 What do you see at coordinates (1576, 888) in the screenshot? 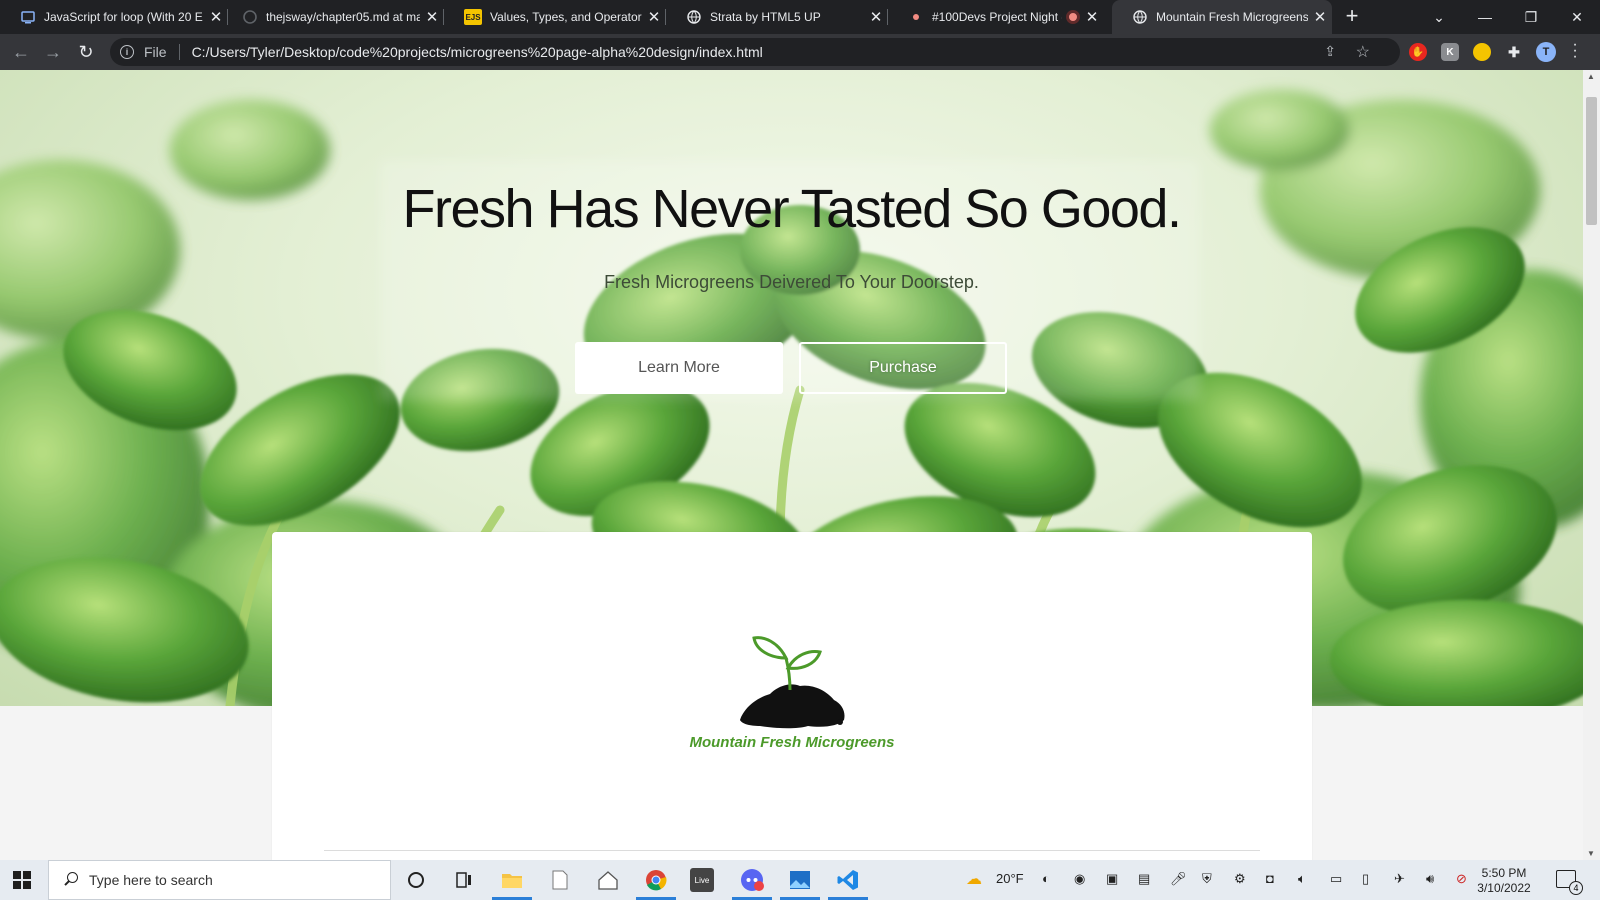
I see `notifications-badge: 4` at bounding box center [1576, 888].